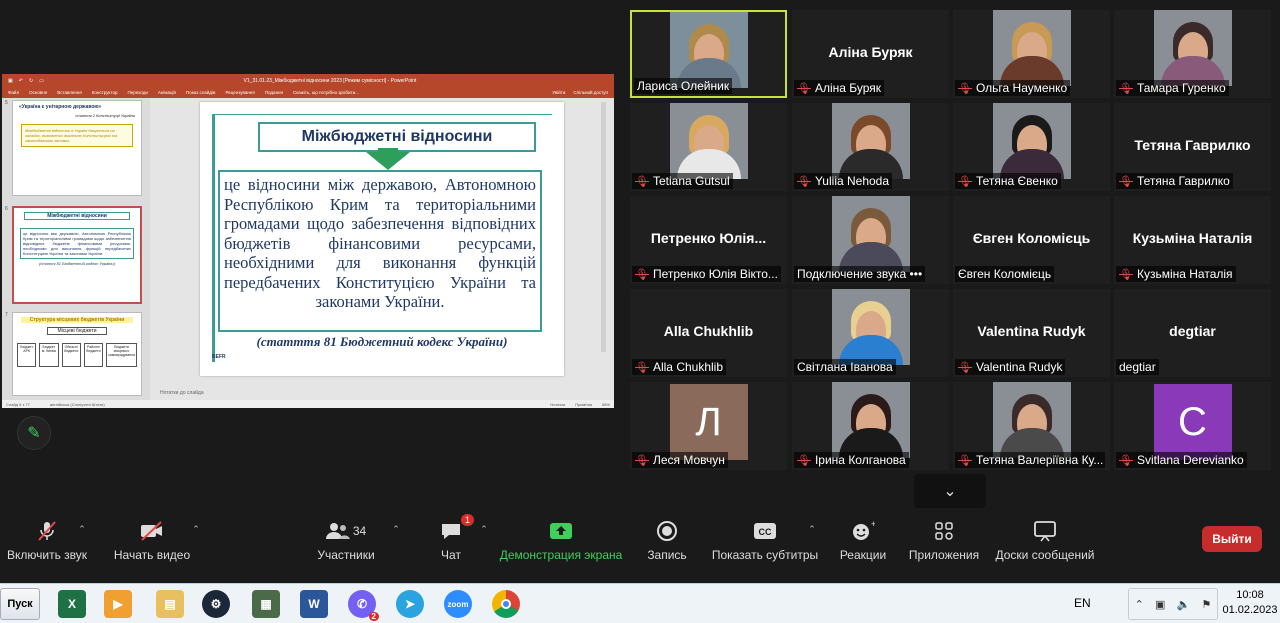  I want to click on reactions-button: + Реакции, so click(863, 543).